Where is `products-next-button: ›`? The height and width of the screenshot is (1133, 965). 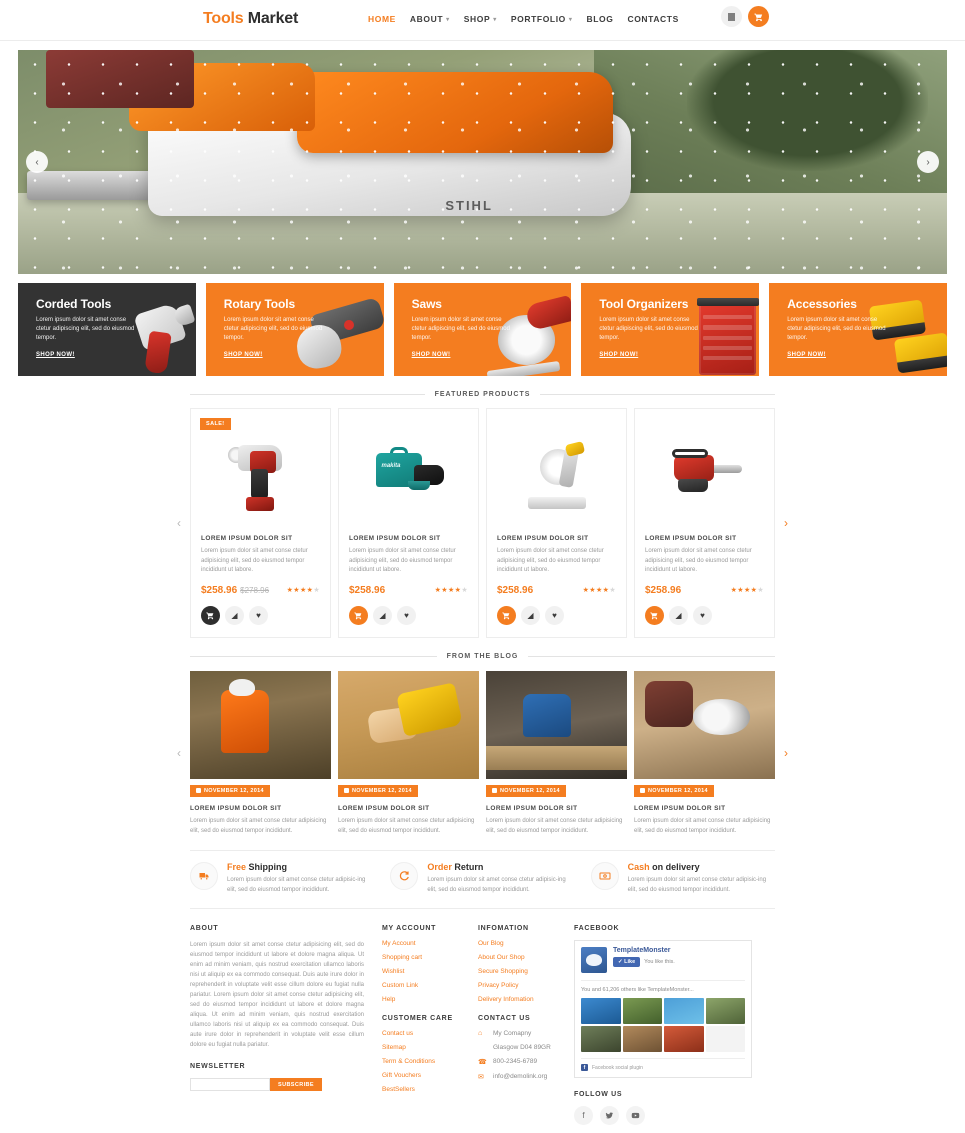 products-next-button: › is located at coordinates (786, 523).